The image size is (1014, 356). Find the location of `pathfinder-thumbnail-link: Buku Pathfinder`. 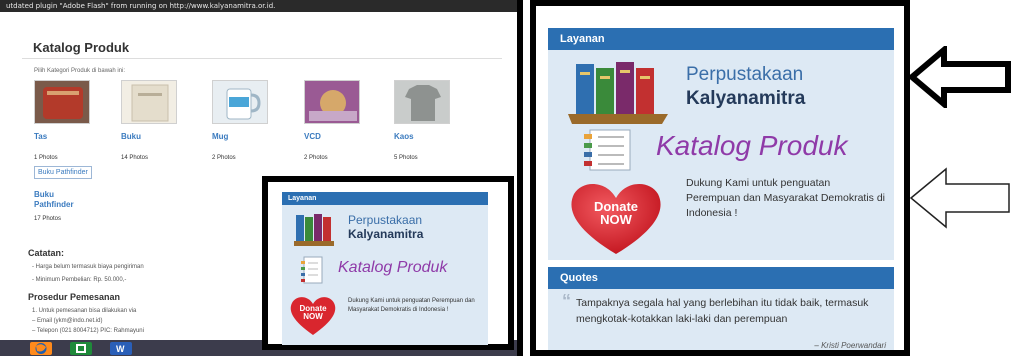

pathfinder-thumbnail-link: Buku Pathfinder is located at coordinates (63, 172).